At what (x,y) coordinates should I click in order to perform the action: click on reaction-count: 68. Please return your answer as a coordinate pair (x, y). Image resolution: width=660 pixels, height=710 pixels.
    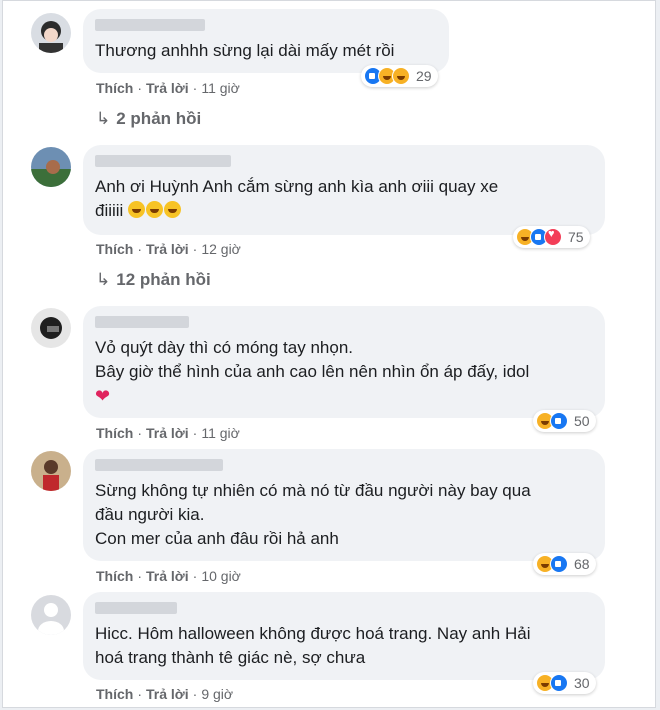
    Looking at the image, I should click on (582, 564).